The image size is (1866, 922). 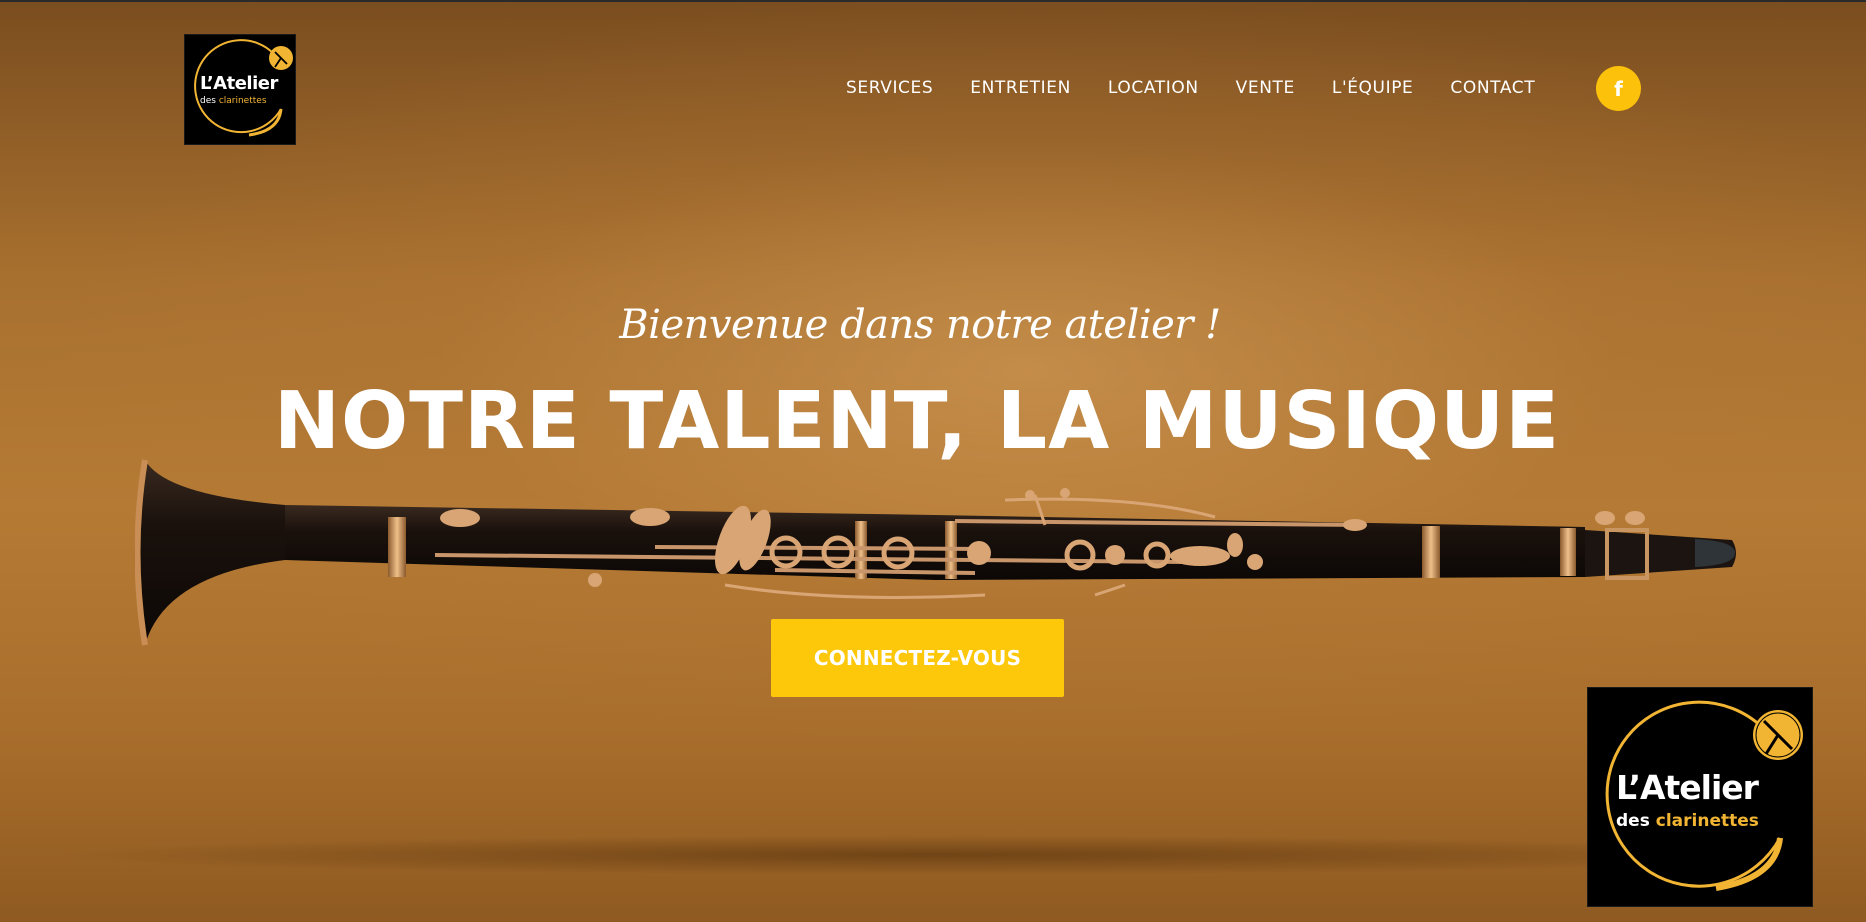 What do you see at coordinates (889, 88) in the screenshot?
I see `nav-services: SERVICES` at bounding box center [889, 88].